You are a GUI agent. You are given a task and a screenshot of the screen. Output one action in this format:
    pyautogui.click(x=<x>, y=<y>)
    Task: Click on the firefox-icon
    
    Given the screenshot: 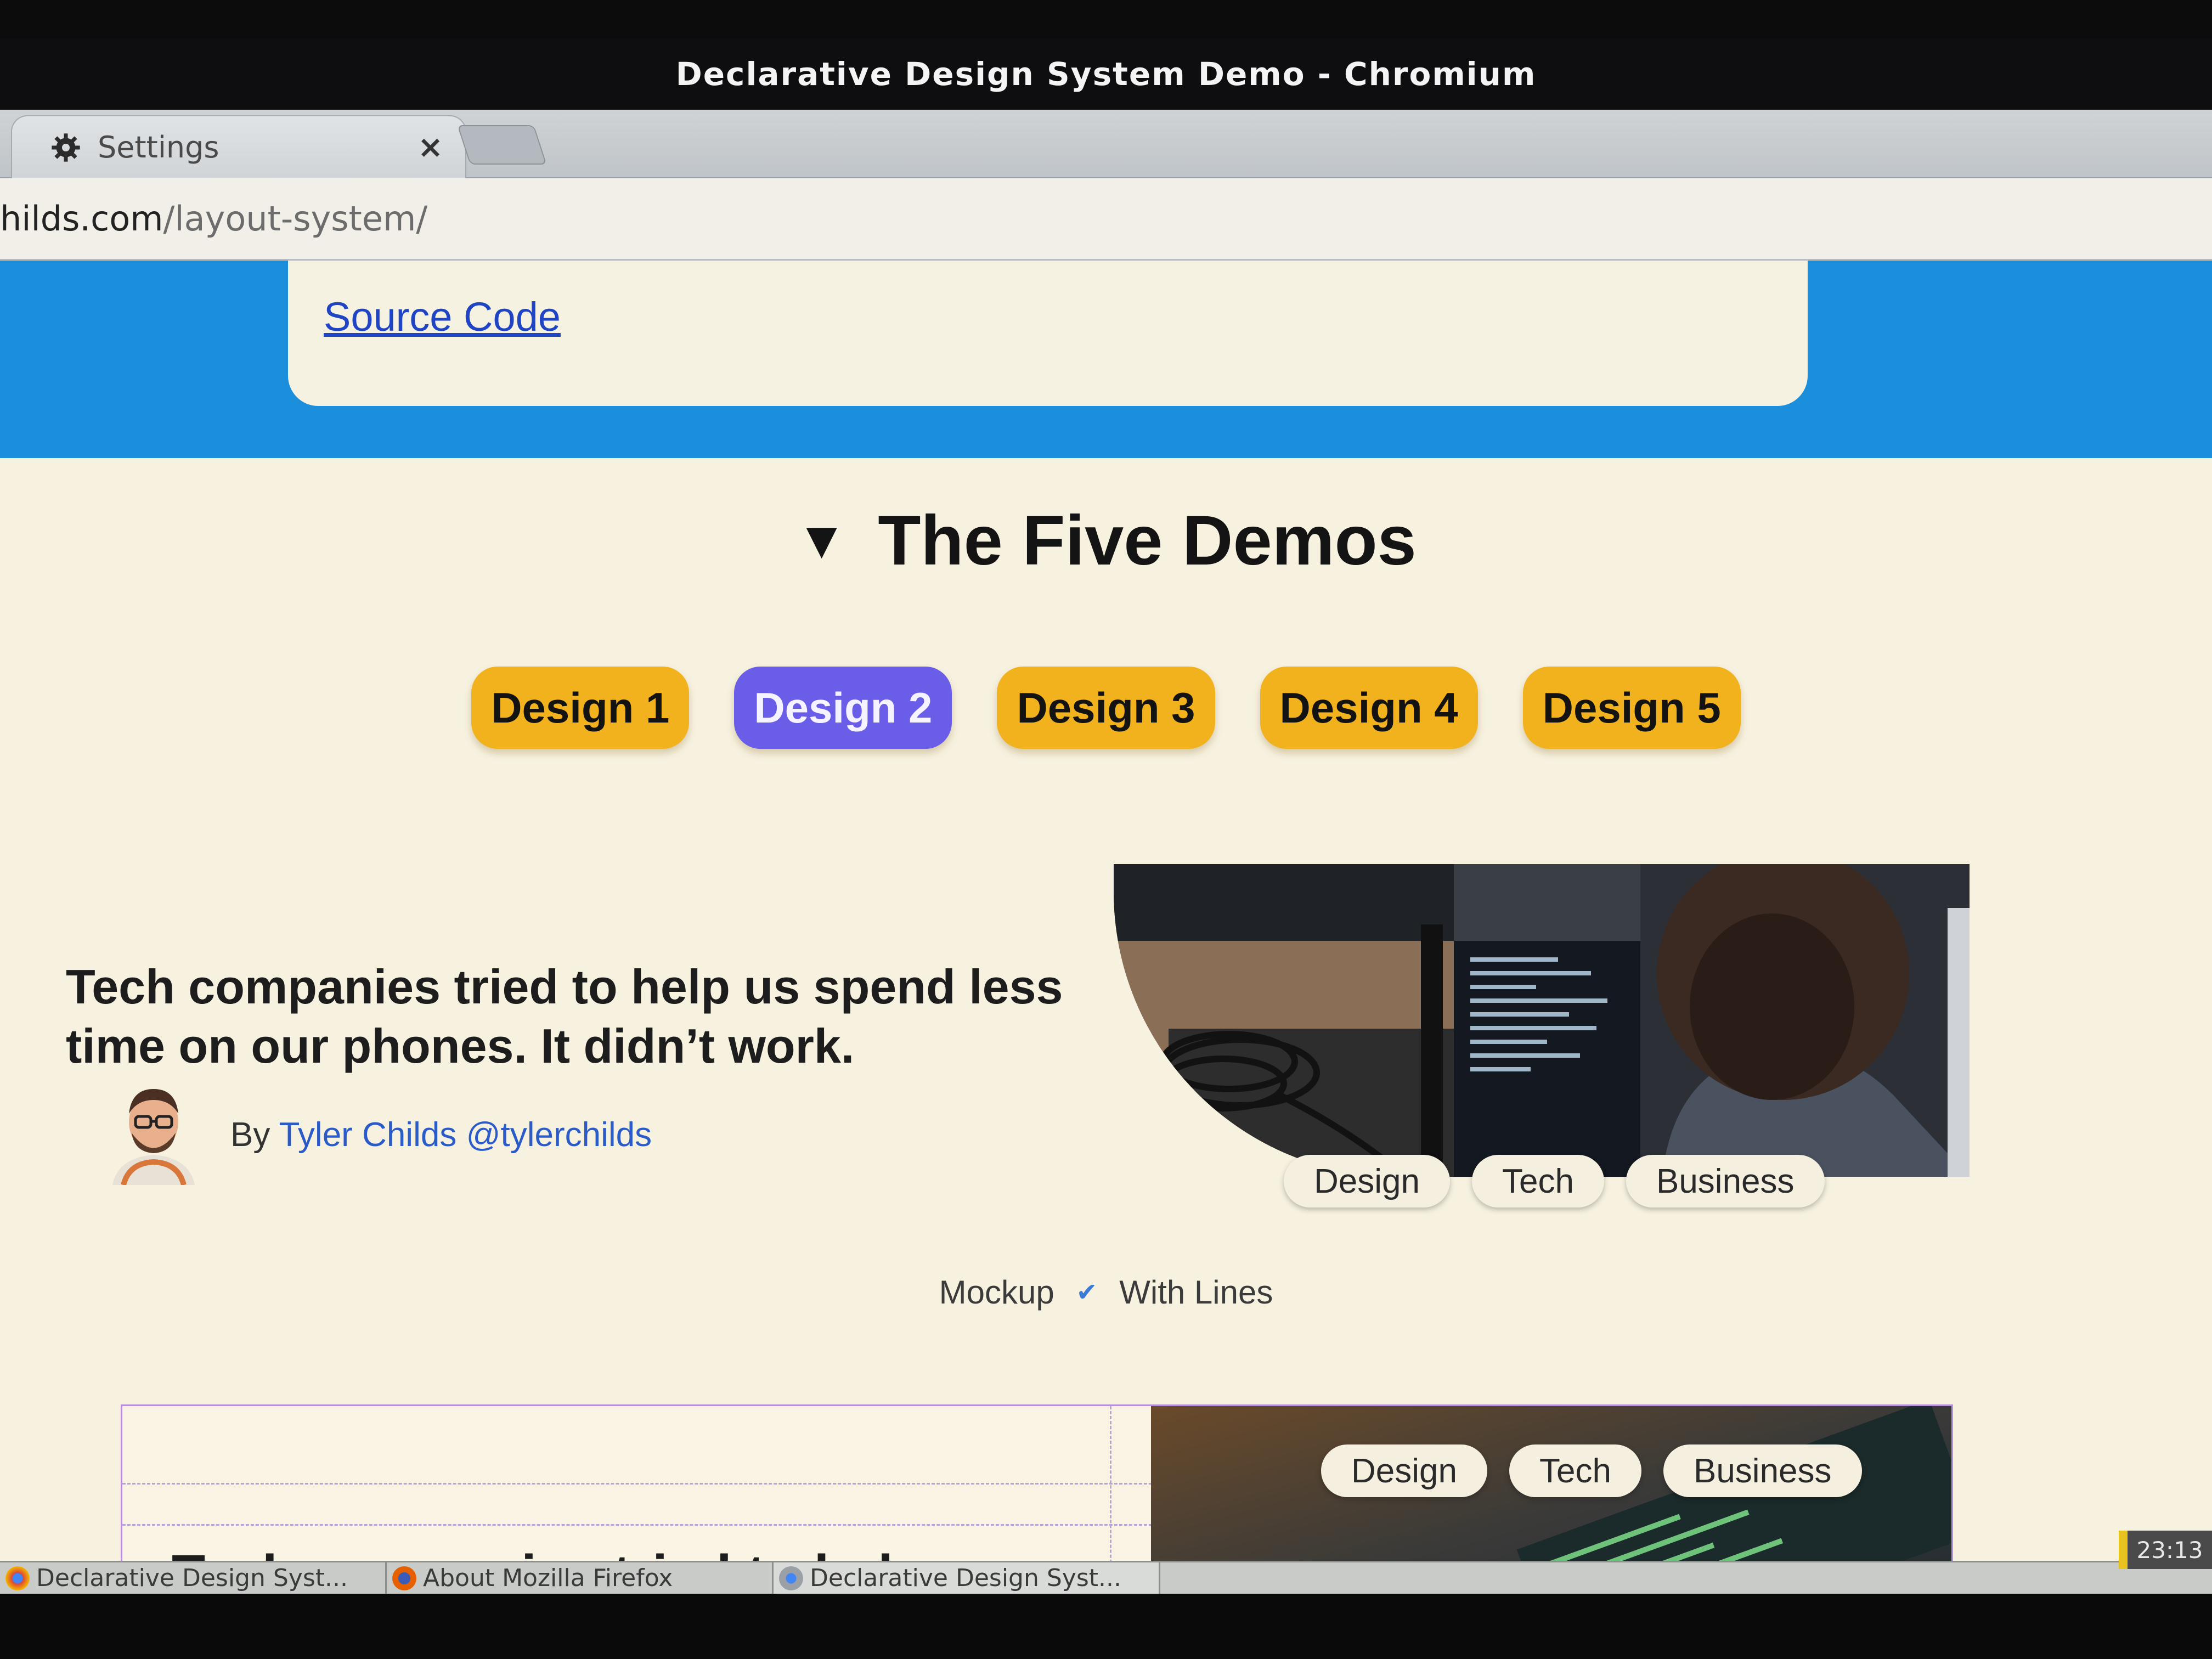 What is the action you would take?
    pyautogui.click(x=404, y=1578)
    